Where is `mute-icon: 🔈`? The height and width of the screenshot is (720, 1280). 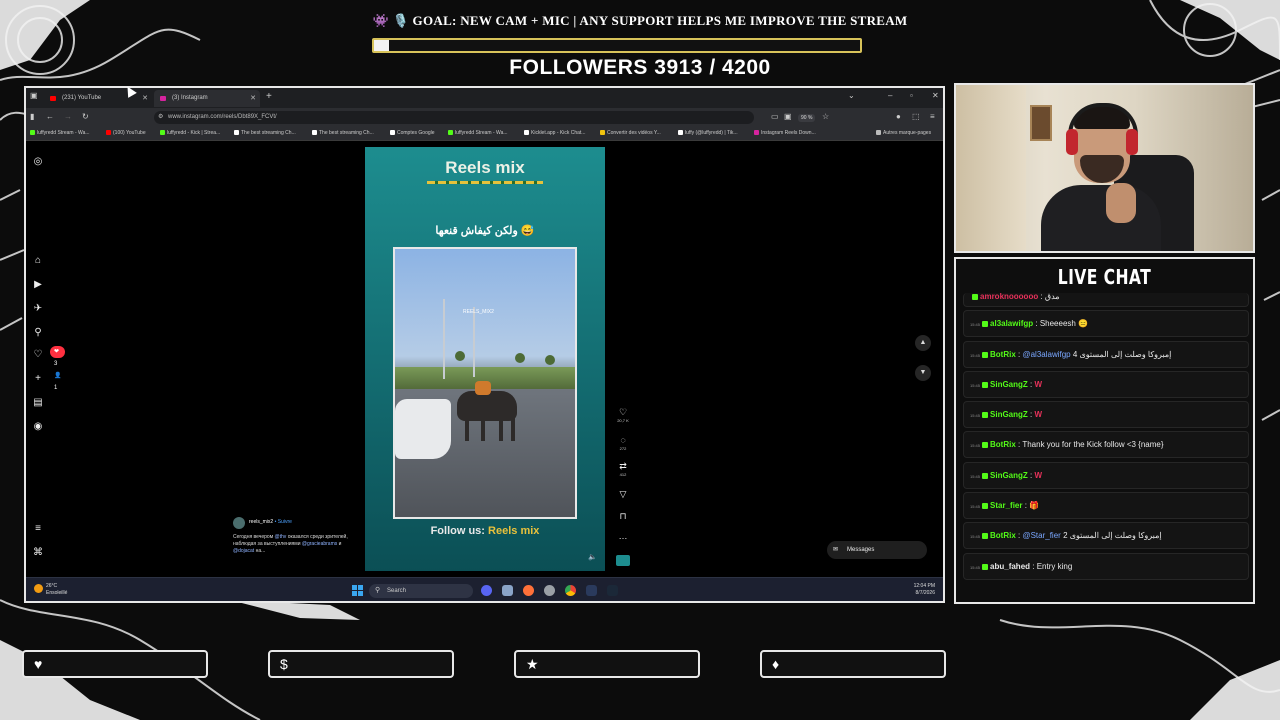
mute-icon: 🔈 is located at coordinates (592, 557).